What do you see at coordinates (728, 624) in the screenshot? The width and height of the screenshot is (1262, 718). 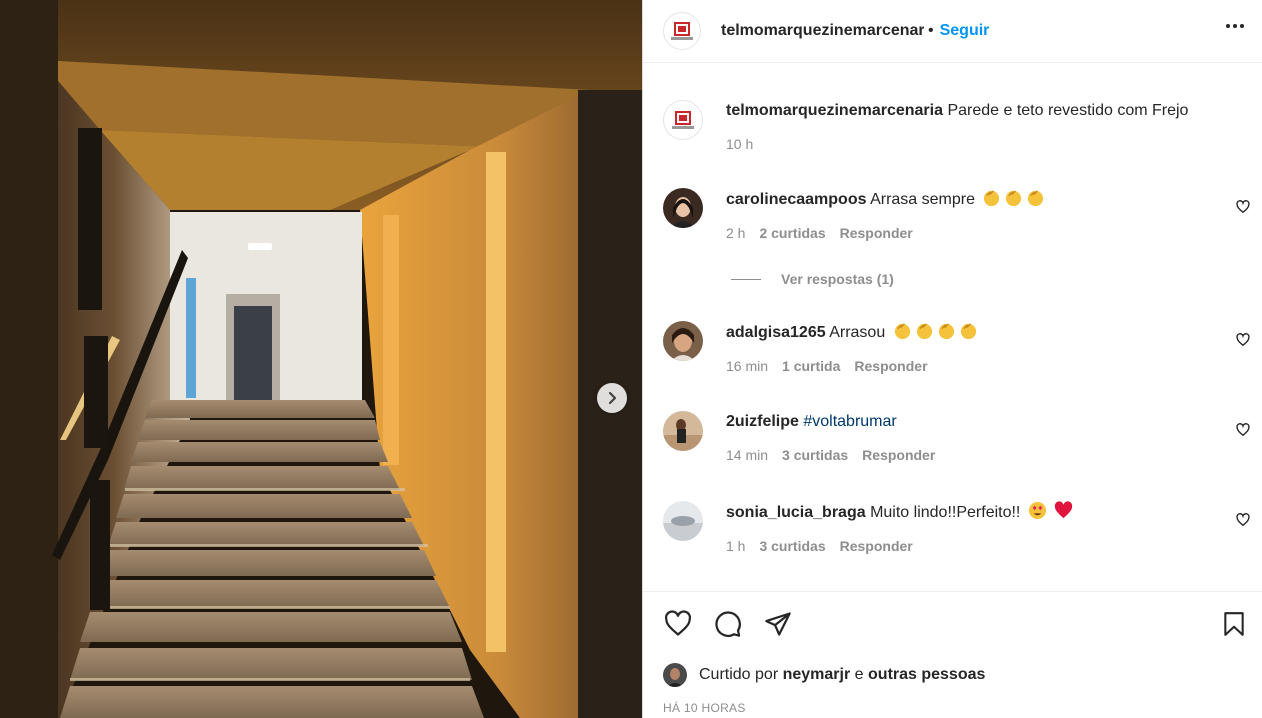 I see `comment-icon` at bounding box center [728, 624].